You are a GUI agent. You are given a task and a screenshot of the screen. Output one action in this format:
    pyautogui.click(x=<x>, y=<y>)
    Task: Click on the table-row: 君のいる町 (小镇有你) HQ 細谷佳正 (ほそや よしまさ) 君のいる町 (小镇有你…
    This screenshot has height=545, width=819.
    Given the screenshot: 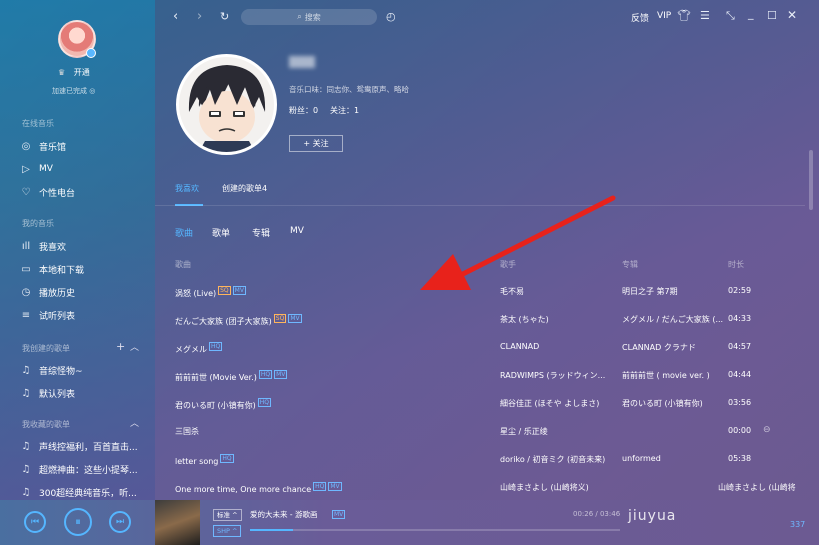 What is the action you would take?
    pyautogui.click(x=475, y=403)
    